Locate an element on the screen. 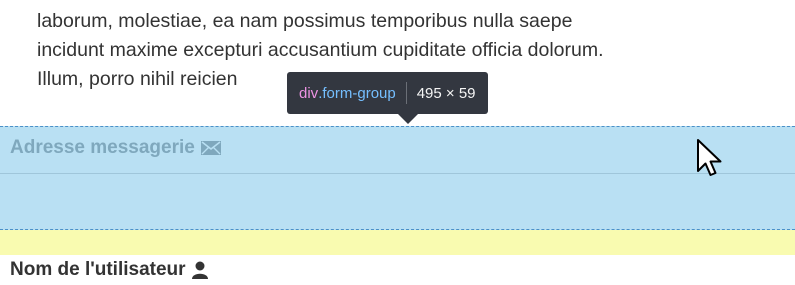 The height and width of the screenshot is (285, 795). mouse-cursor-icon is located at coordinates (711, 159).